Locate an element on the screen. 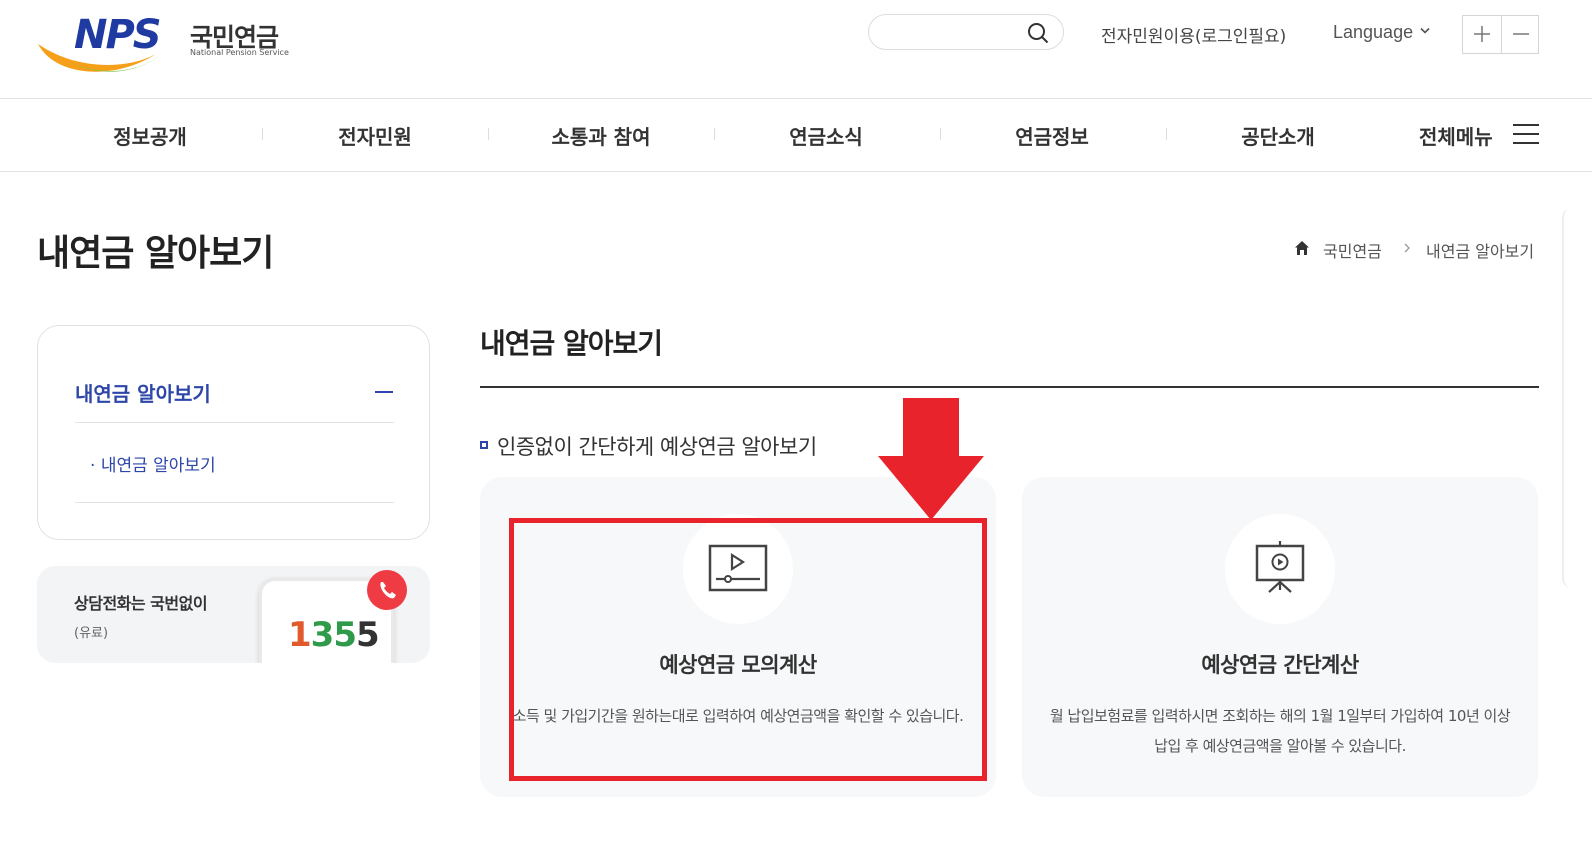  nav-item-electronic-civil: 전자민원 is located at coordinates (375, 135).